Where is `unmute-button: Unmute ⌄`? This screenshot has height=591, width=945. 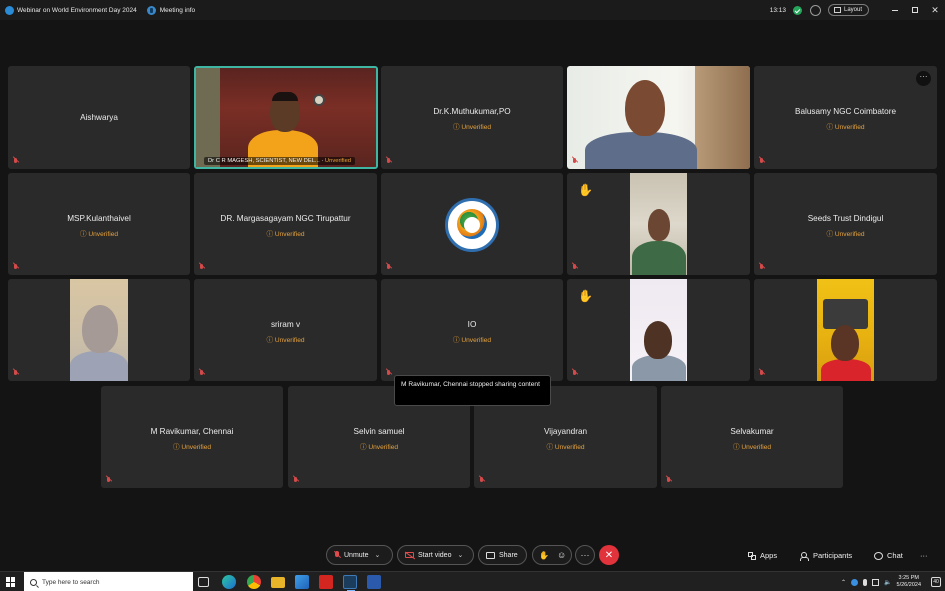 unmute-button: Unmute ⌄ is located at coordinates (359, 555).